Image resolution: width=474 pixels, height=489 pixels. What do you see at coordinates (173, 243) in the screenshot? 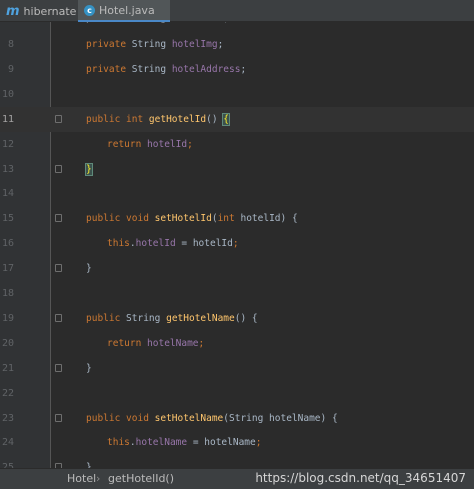
I see `code-text: this.hotelId = hotelId;` at bounding box center [173, 243].